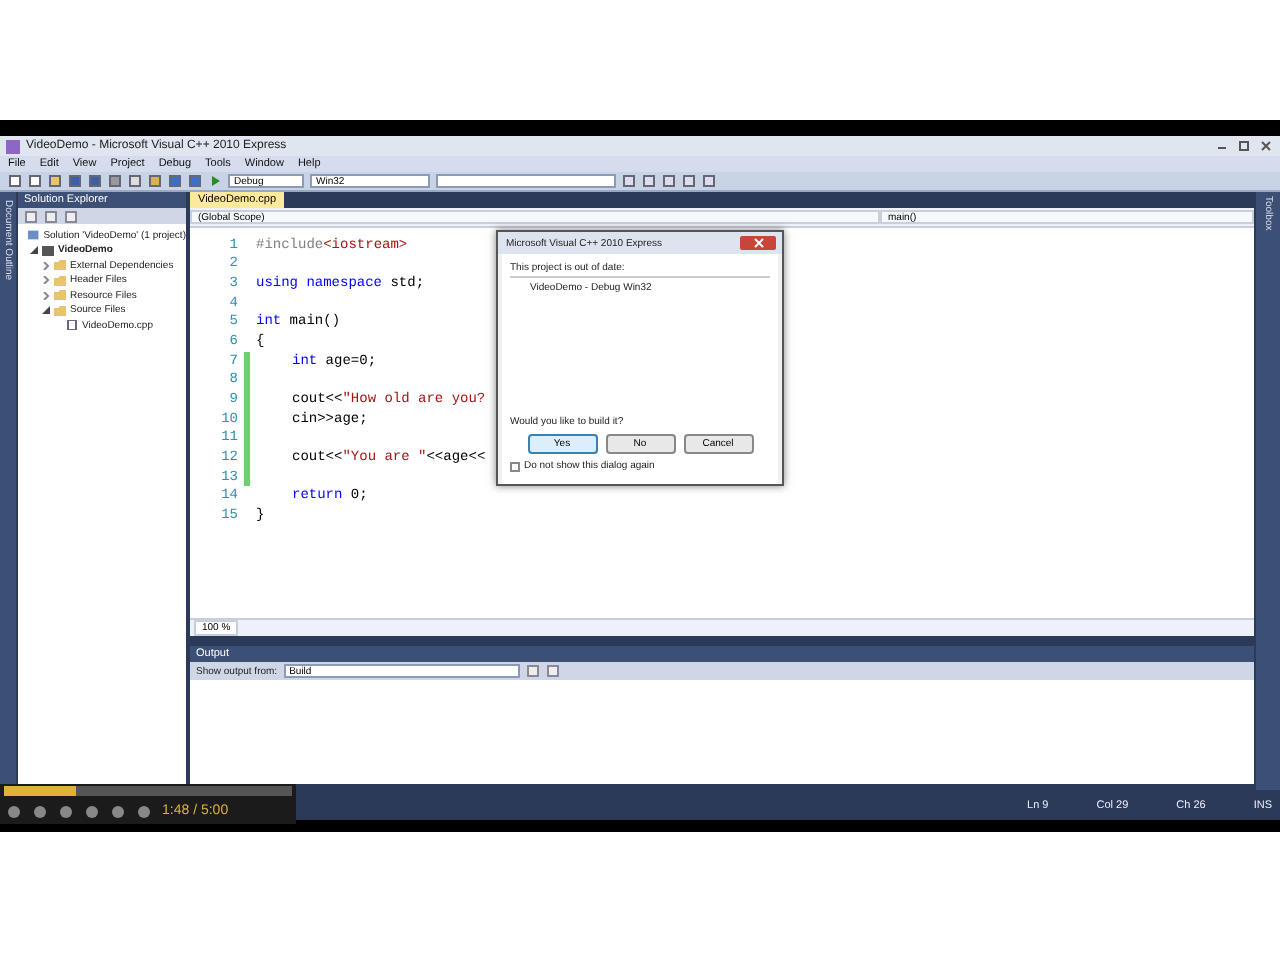  I want to click on seek-bar, so click(148, 791).